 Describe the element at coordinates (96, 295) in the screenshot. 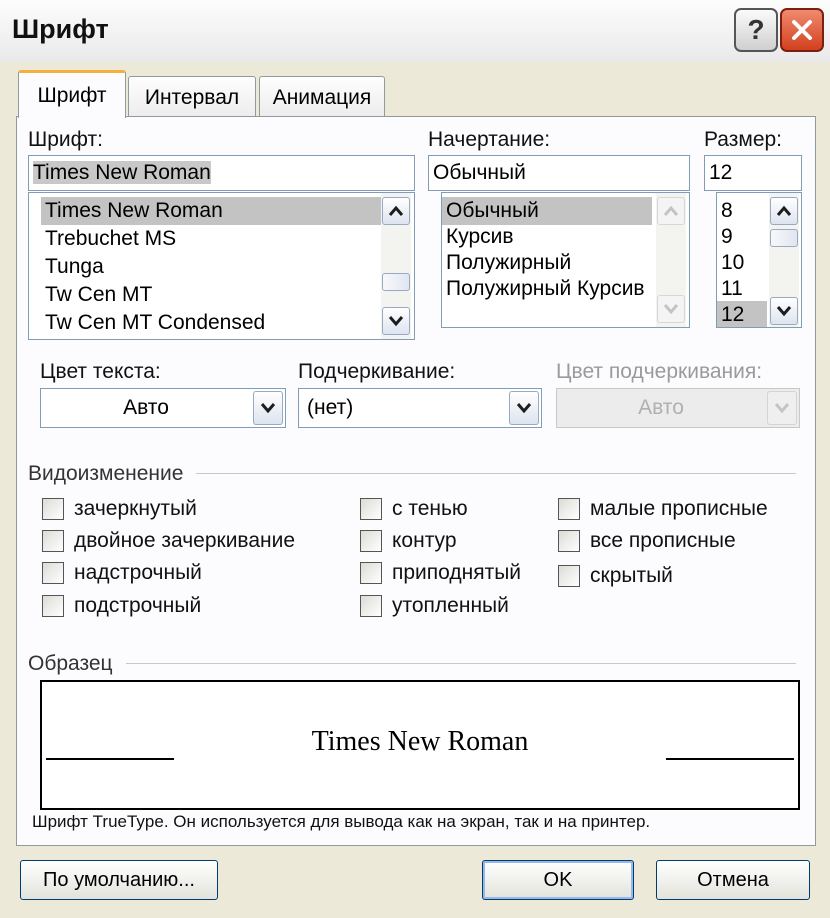

I see `list-item: Tw Cen MT` at that location.